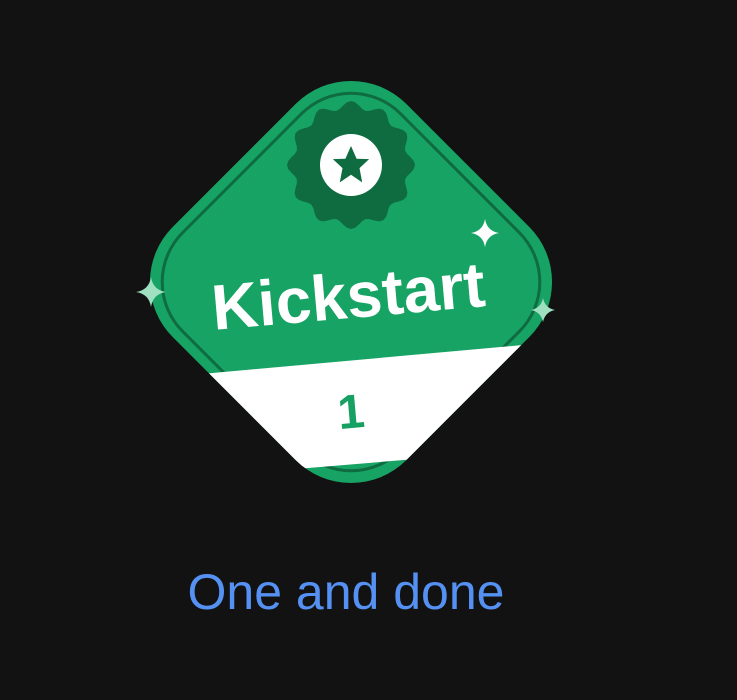 The image size is (737, 700). Describe the element at coordinates (346, 592) in the screenshot. I see `achievement-caption: One and done` at that location.